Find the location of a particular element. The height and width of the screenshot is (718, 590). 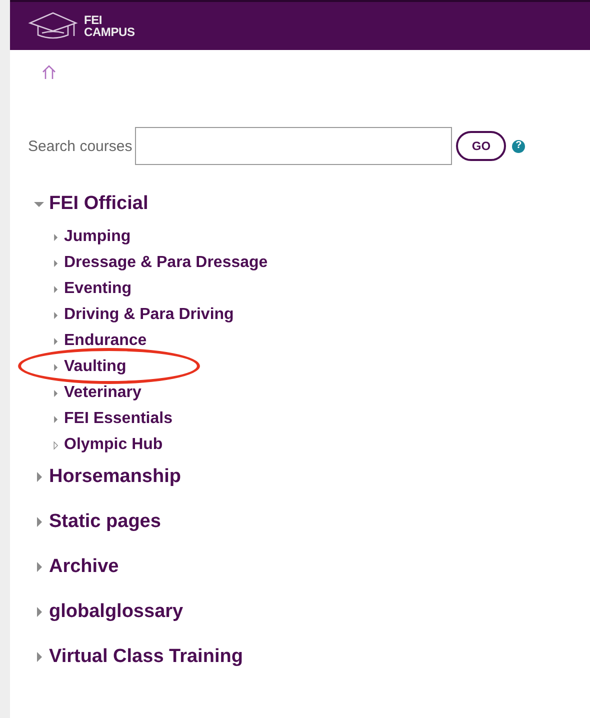

category-link: FEI Essentials is located at coordinates (118, 419).